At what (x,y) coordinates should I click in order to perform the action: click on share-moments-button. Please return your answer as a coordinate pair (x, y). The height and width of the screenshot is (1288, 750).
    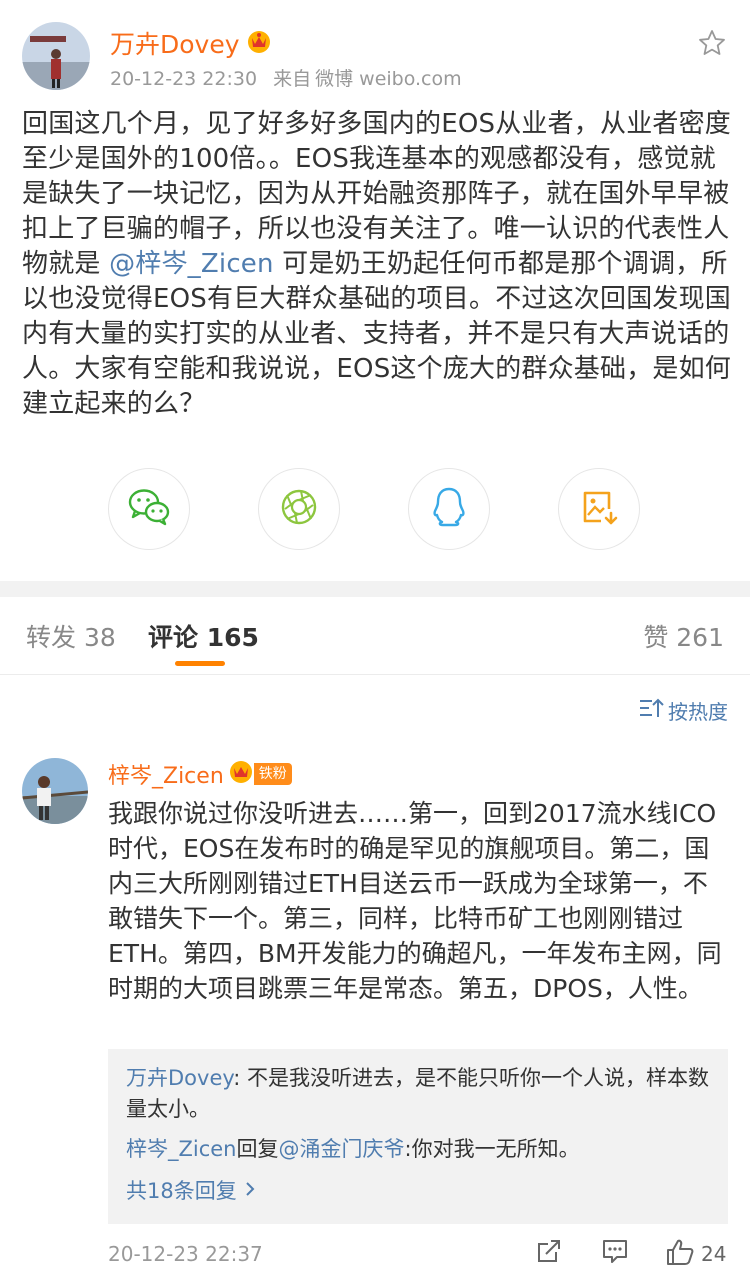
    Looking at the image, I should click on (299, 509).